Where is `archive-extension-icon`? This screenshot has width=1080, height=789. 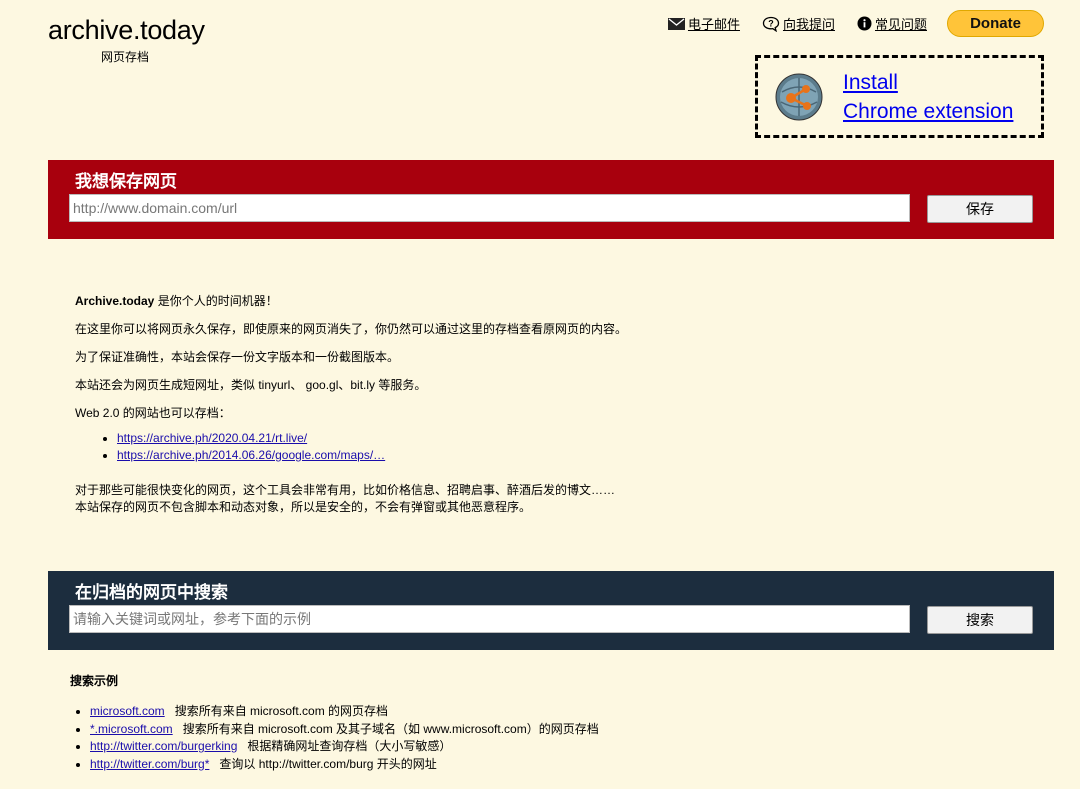 archive-extension-icon is located at coordinates (799, 97).